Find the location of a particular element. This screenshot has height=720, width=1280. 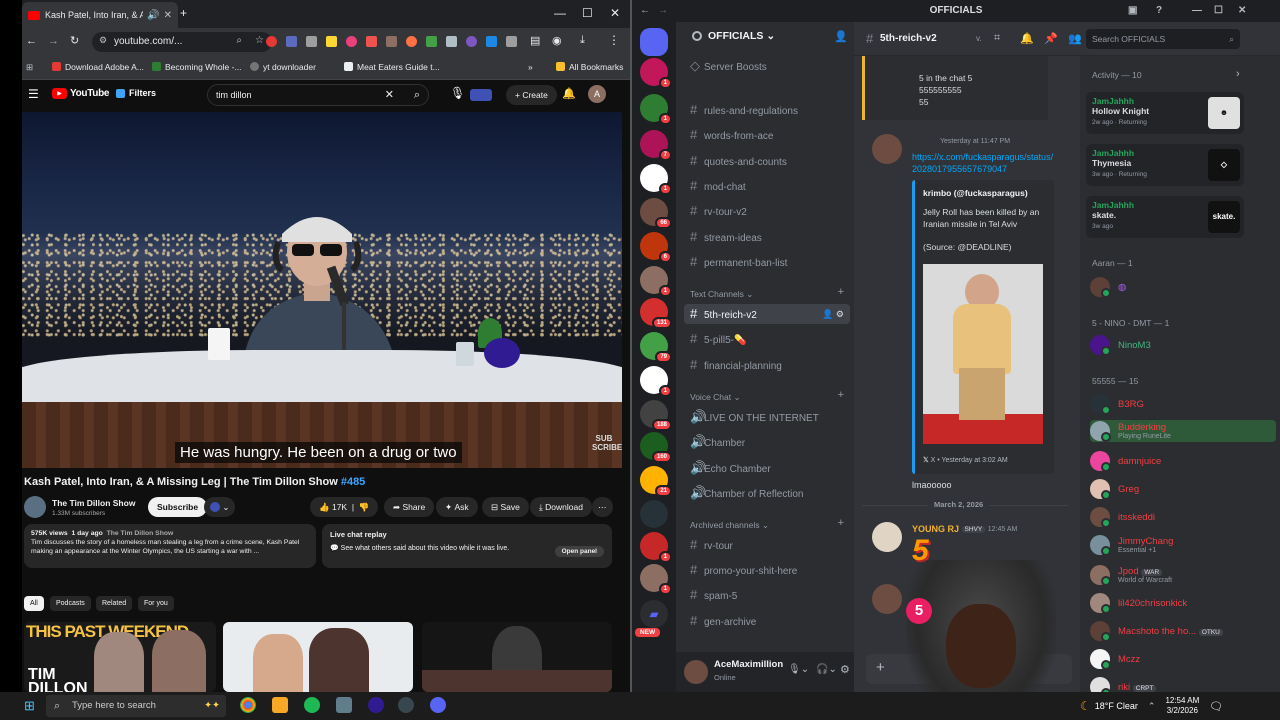

channel-rv-tour-v2: # rv-tour-v2 is located at coordinates (767, 211).